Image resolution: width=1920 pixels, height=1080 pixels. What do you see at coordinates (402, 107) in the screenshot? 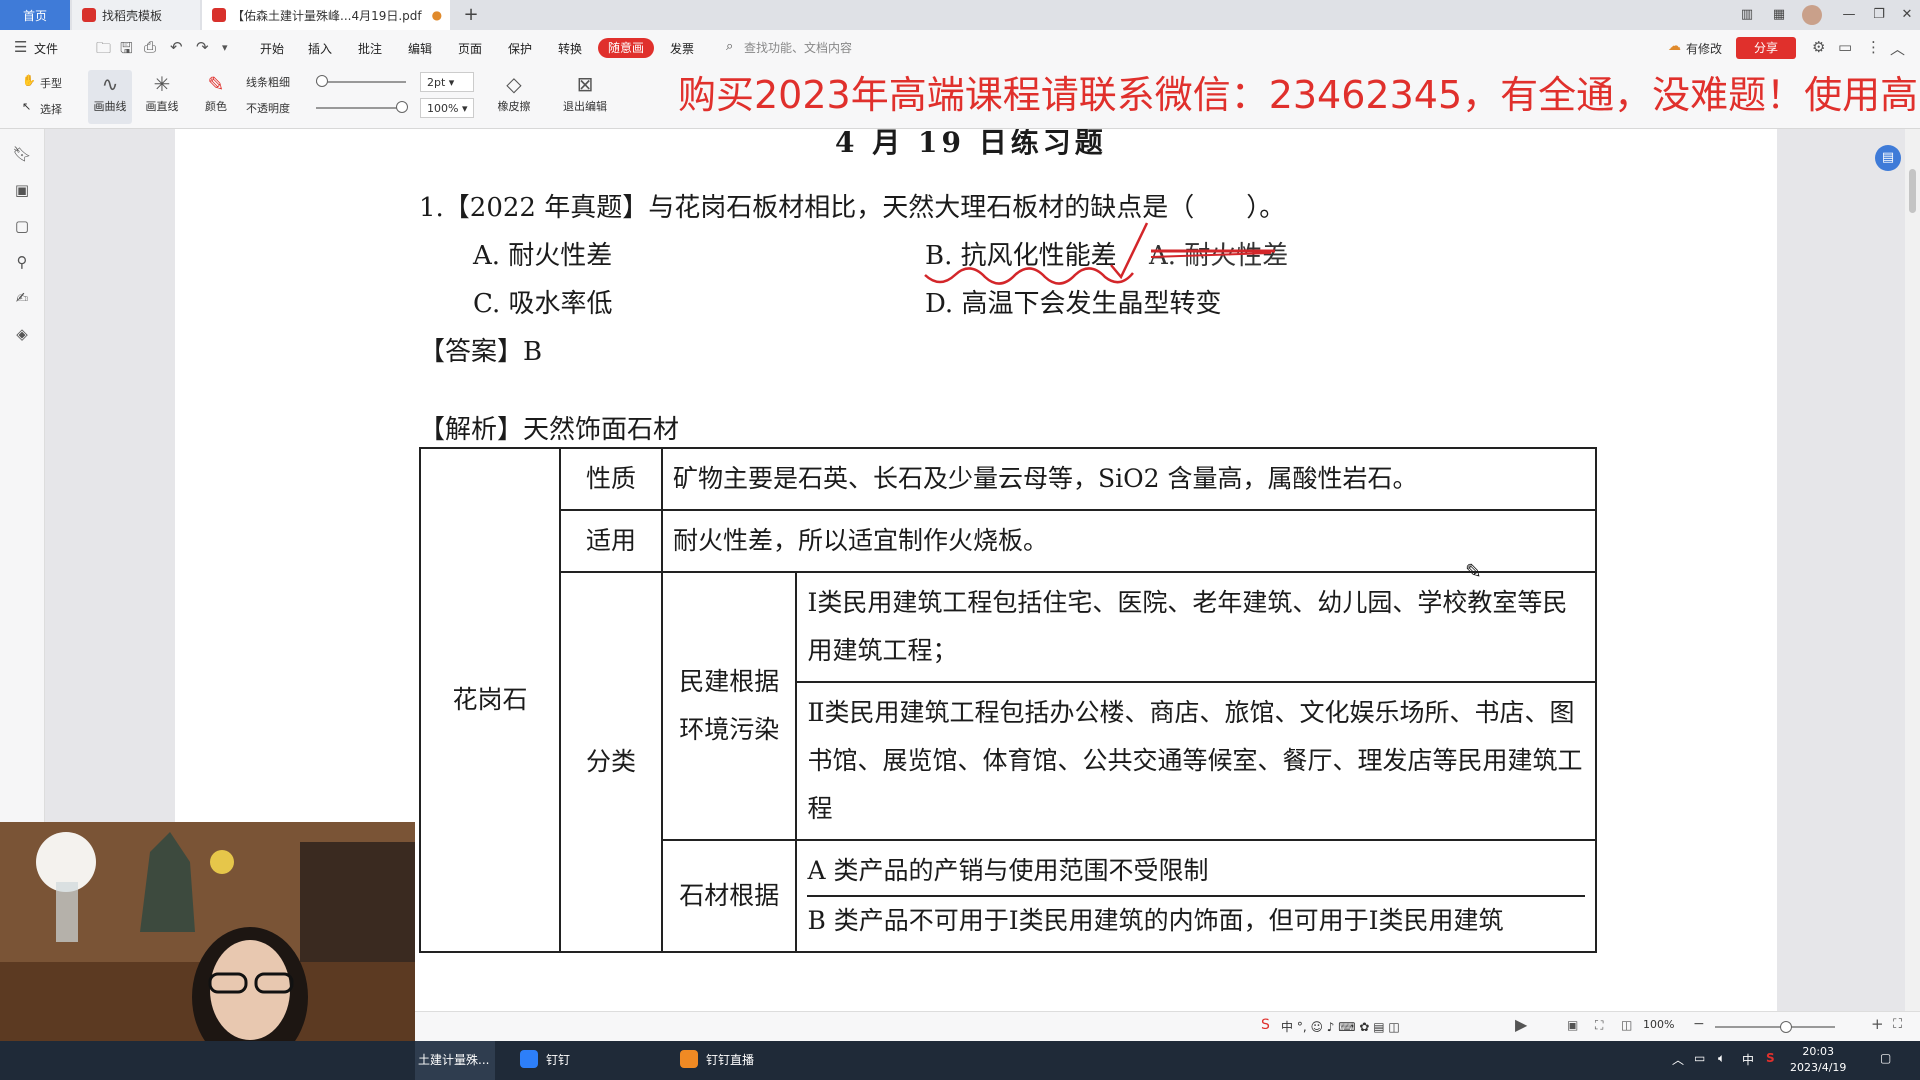
I see `opacity-slider-knob` at bounding box center [402, 107].